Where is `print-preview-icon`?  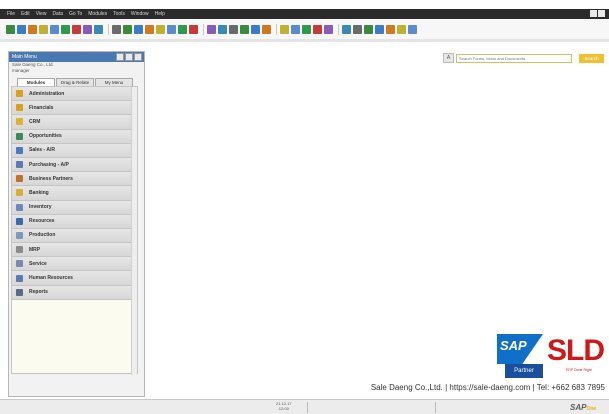 print-preview-icon is located at coordinates (21, 29).